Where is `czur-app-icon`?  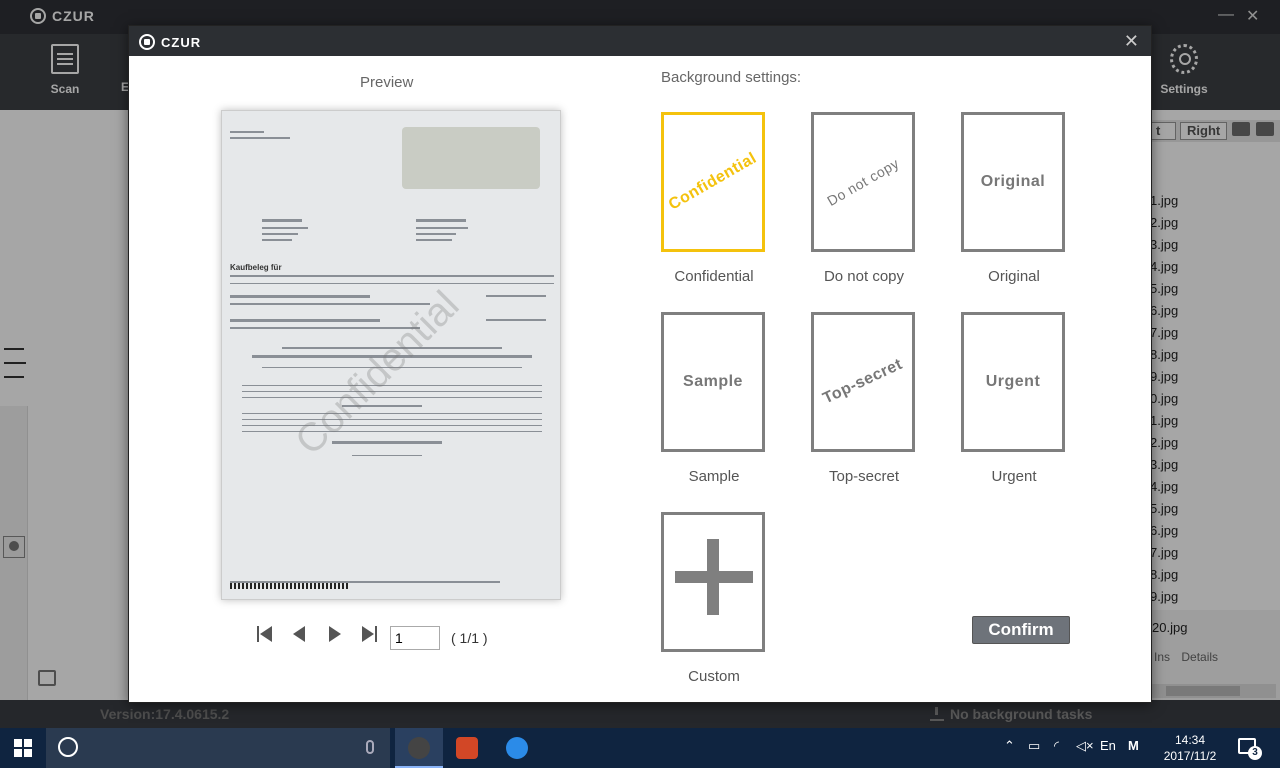
czur-app-icon is located at coordinates (419, 748).